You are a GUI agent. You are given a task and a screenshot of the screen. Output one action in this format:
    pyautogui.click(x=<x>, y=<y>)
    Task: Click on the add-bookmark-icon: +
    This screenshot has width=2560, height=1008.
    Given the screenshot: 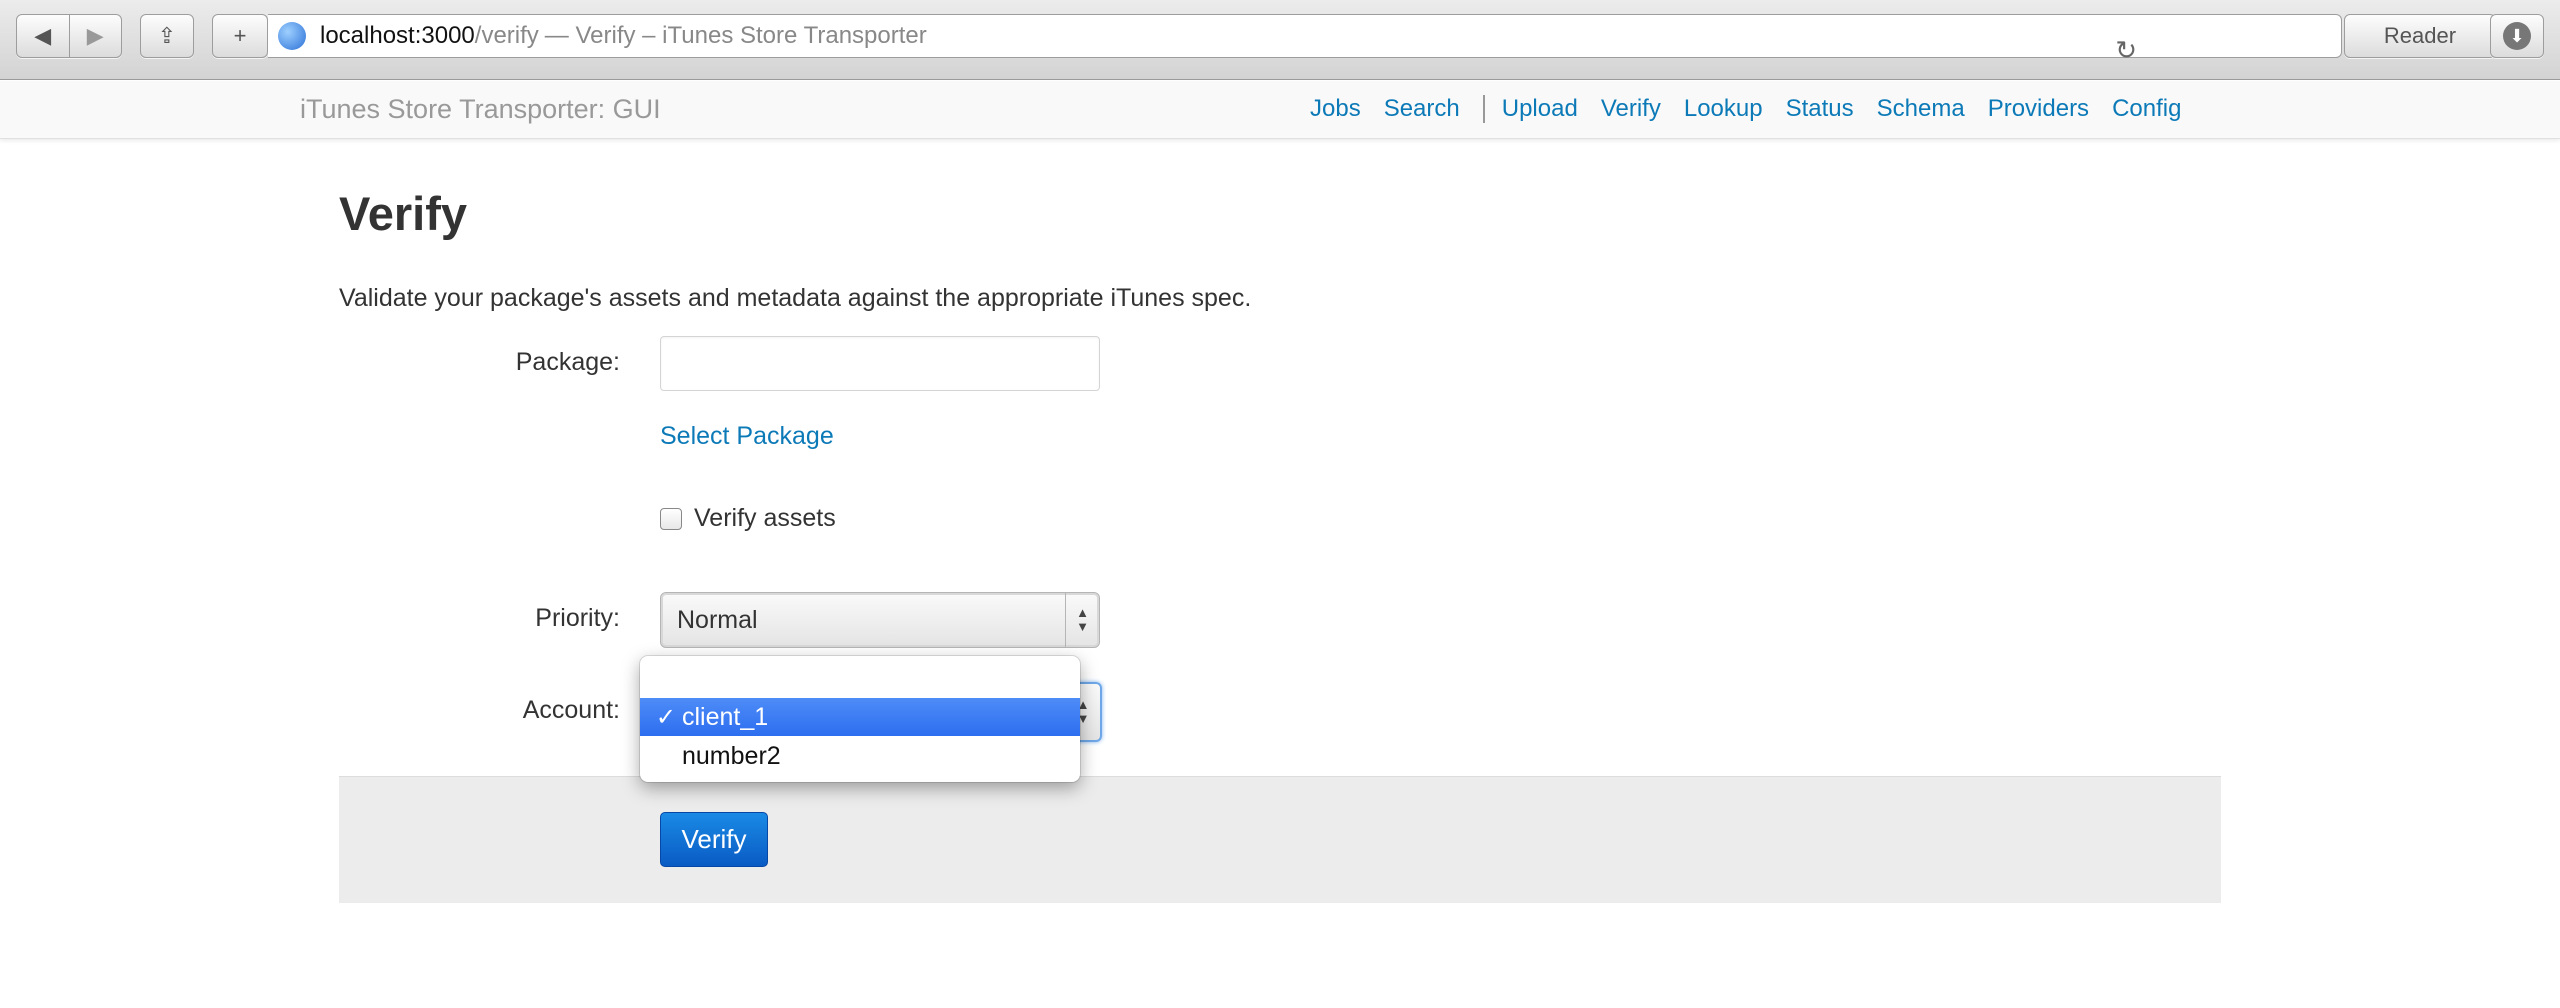 What is the action you would take?
    pyautogui.click(x=240, y=36)
    